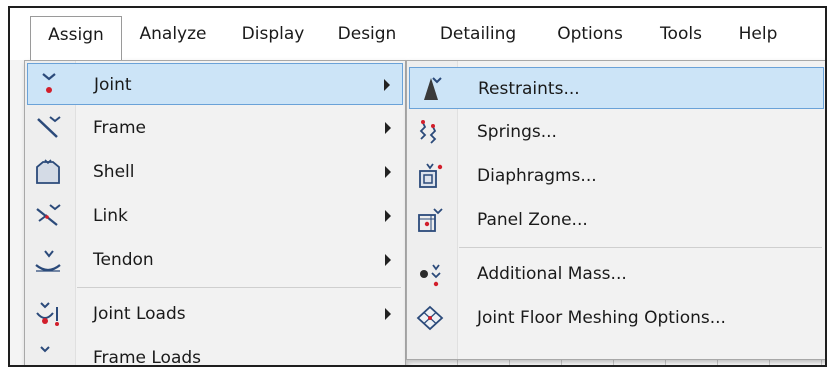 The width and height of the screenshot is (832, 369). I want to click on menu-item-tendon: Tendon, so click(215, 260).